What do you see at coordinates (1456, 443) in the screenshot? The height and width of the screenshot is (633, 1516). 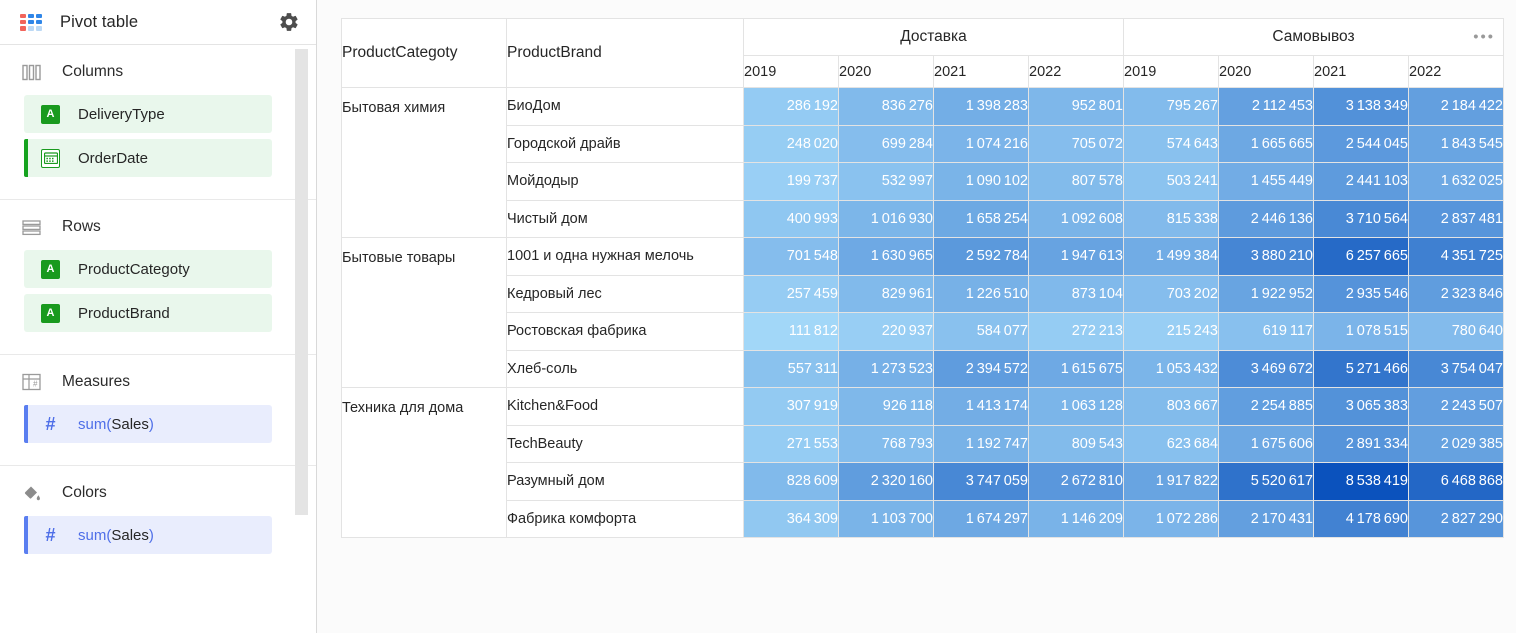 I see `pivot-value-cell: 2 029 385` at bounding box center [1456, 443].